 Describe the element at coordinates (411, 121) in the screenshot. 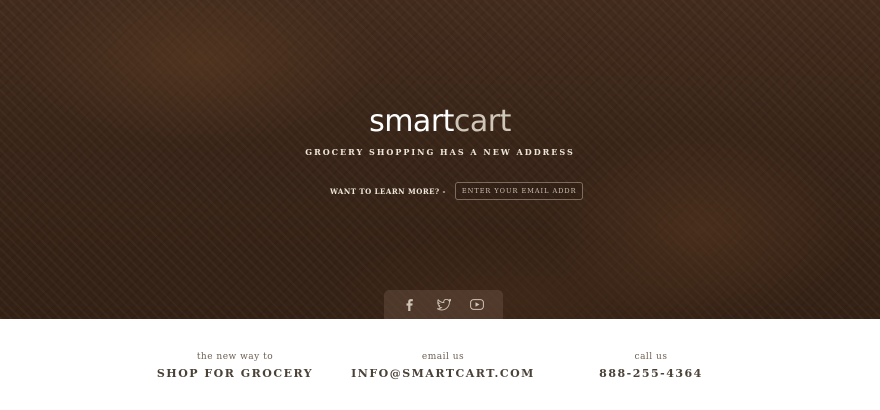

I see `brand-logo-part1: smart` at that location.